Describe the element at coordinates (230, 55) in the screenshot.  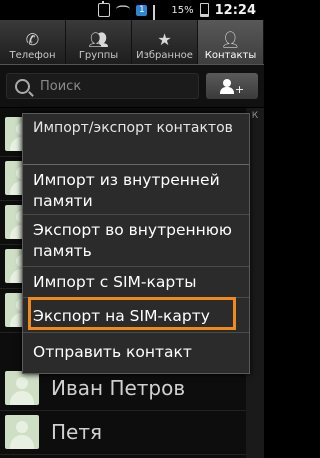
I see `tab-label: Контакты` at that location.